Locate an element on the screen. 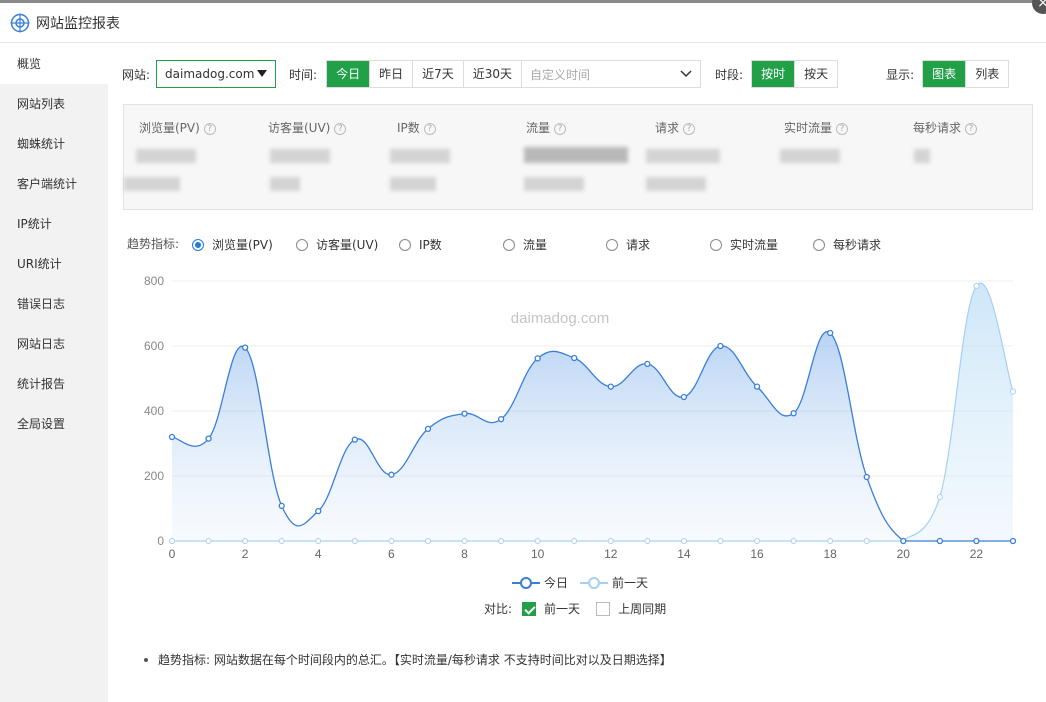 This screenshot has height=702, width=1046. chart-legend: 今日 前一天 is located at coordinates (586, 582).